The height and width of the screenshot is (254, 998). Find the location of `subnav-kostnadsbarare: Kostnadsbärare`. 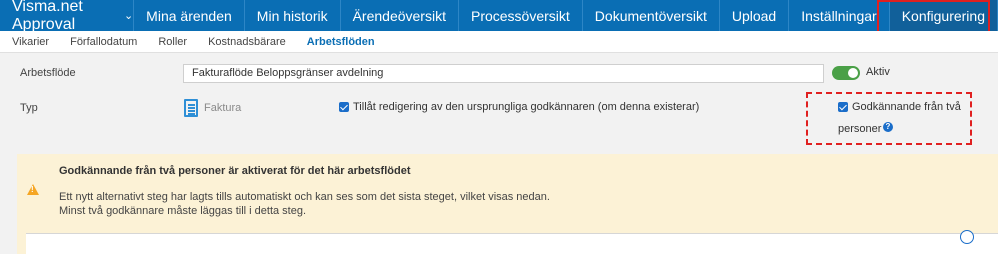

subnav-kostnadsbarare: Kostnadsbärare is located at coordinates (247, 42).